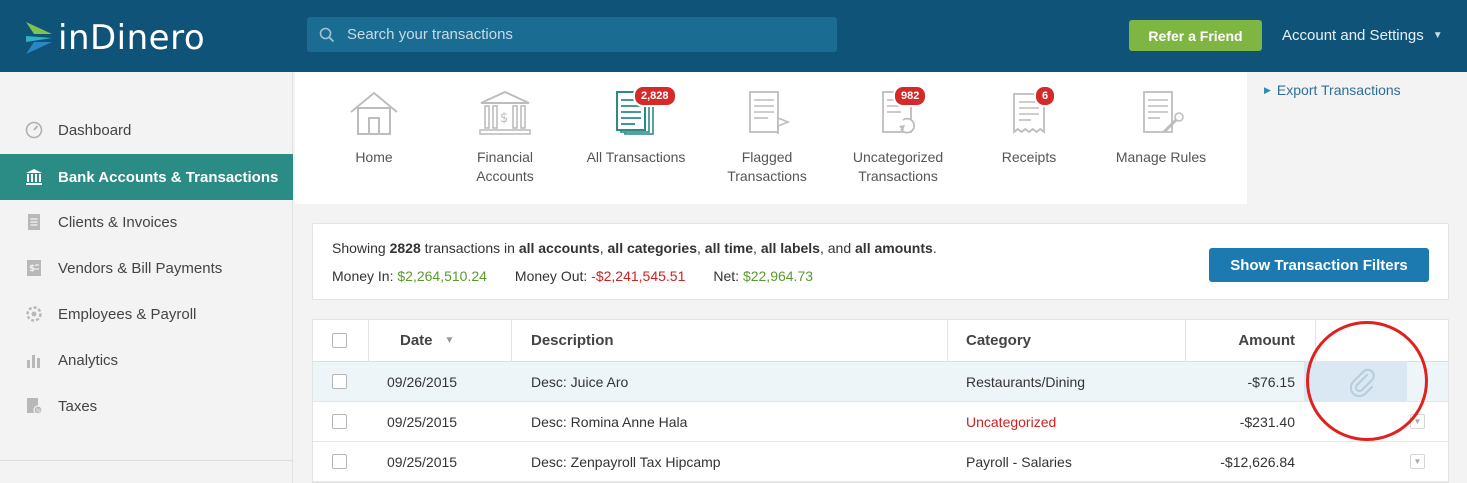  What do you see at coordinates (636, 157) in the screenshot?
I see `nav-tile-label: All Transactions` at bounding box center [636, 157].